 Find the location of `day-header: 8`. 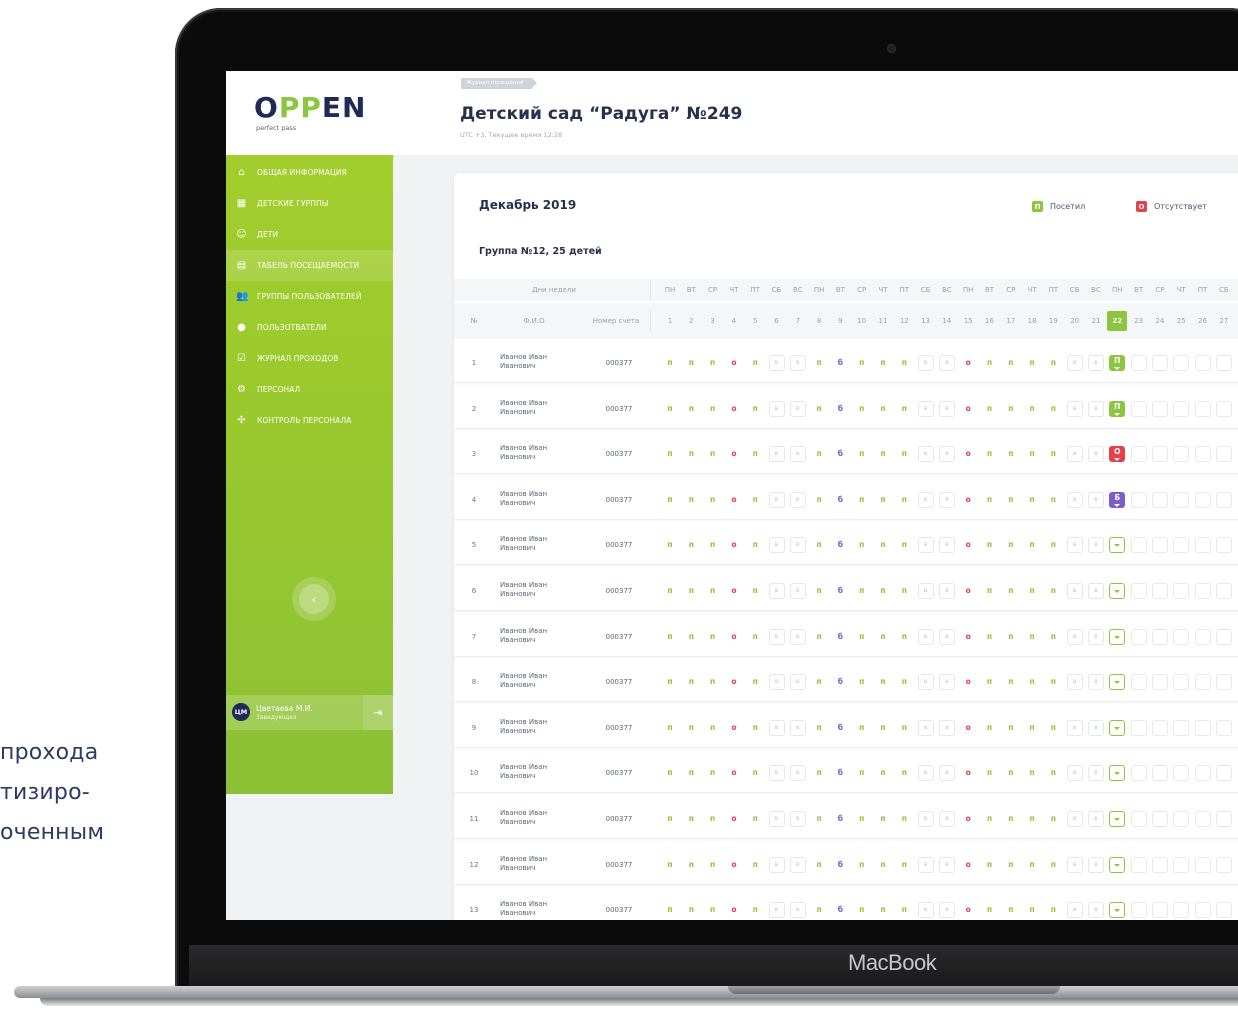

day-header: 8 is located at coordinates (819, 321).